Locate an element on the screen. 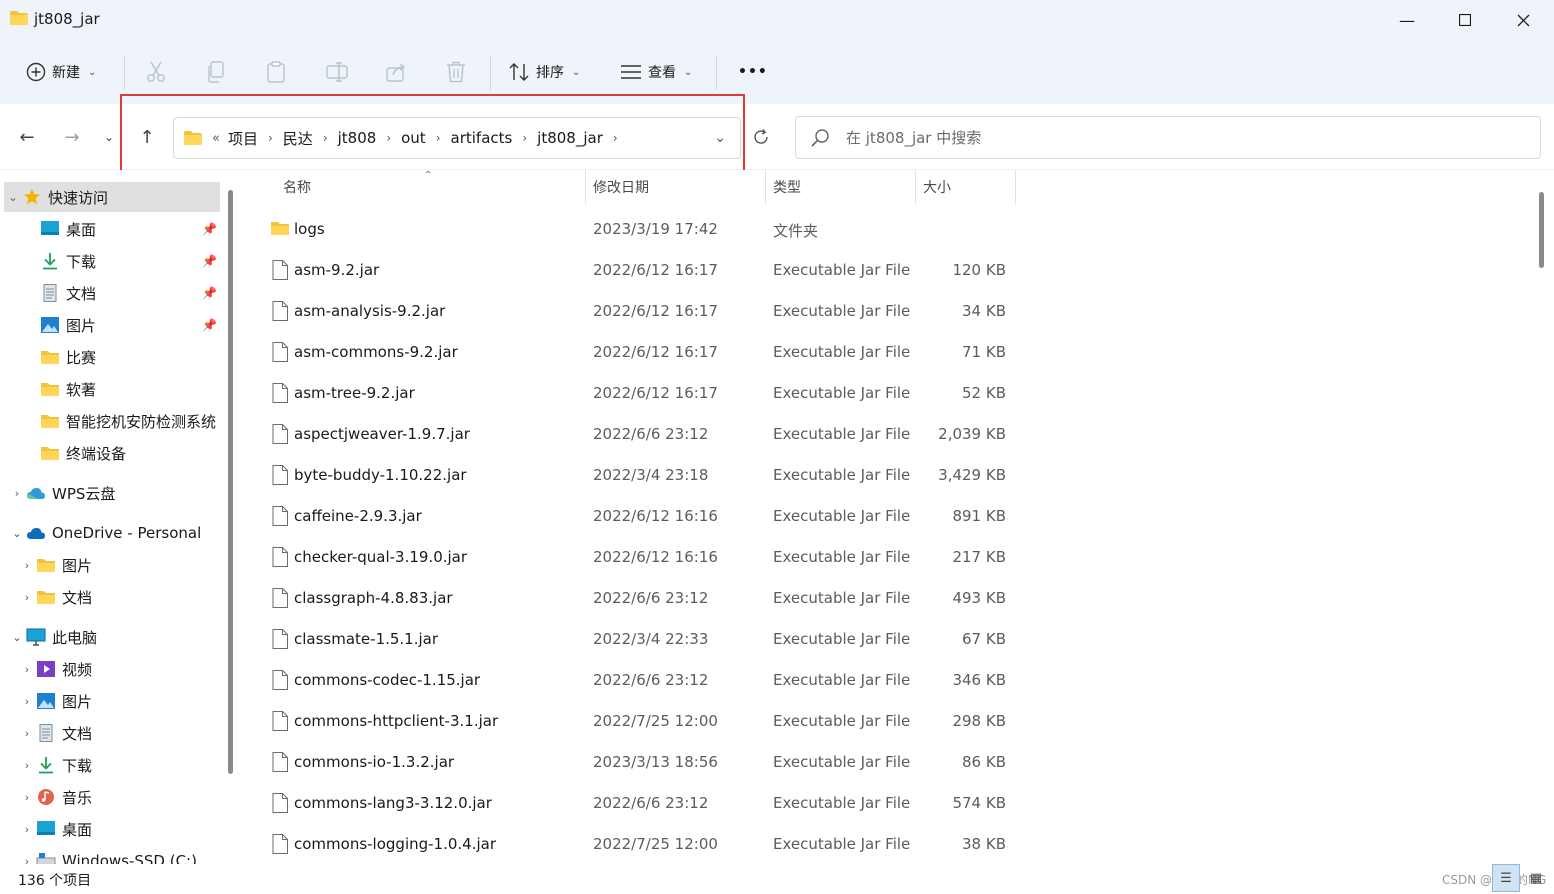  search-input is located at coordinates (1146, 137).